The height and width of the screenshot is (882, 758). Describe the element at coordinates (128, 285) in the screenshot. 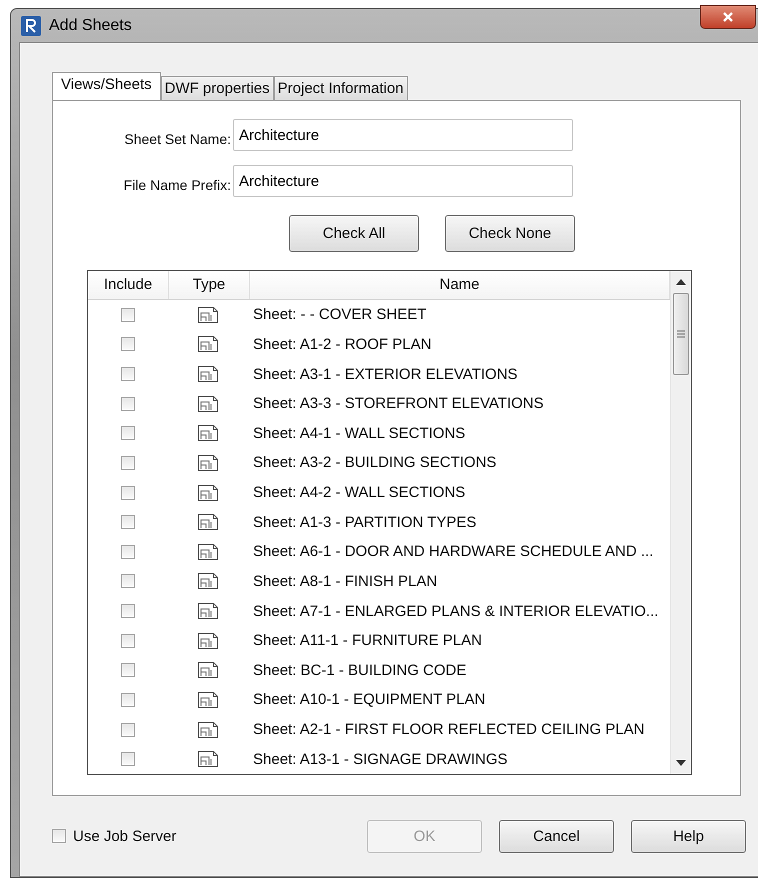

I see `column-header: Include` at that location.